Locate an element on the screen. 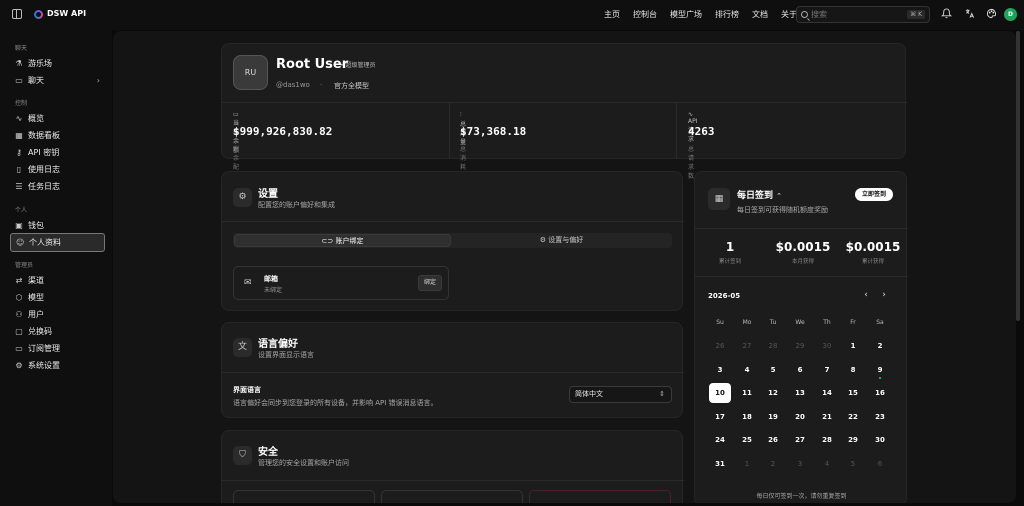 This screenshot has width=1024, height=506. checkin-button: 立即签到 is located at coordinates (874, 194).